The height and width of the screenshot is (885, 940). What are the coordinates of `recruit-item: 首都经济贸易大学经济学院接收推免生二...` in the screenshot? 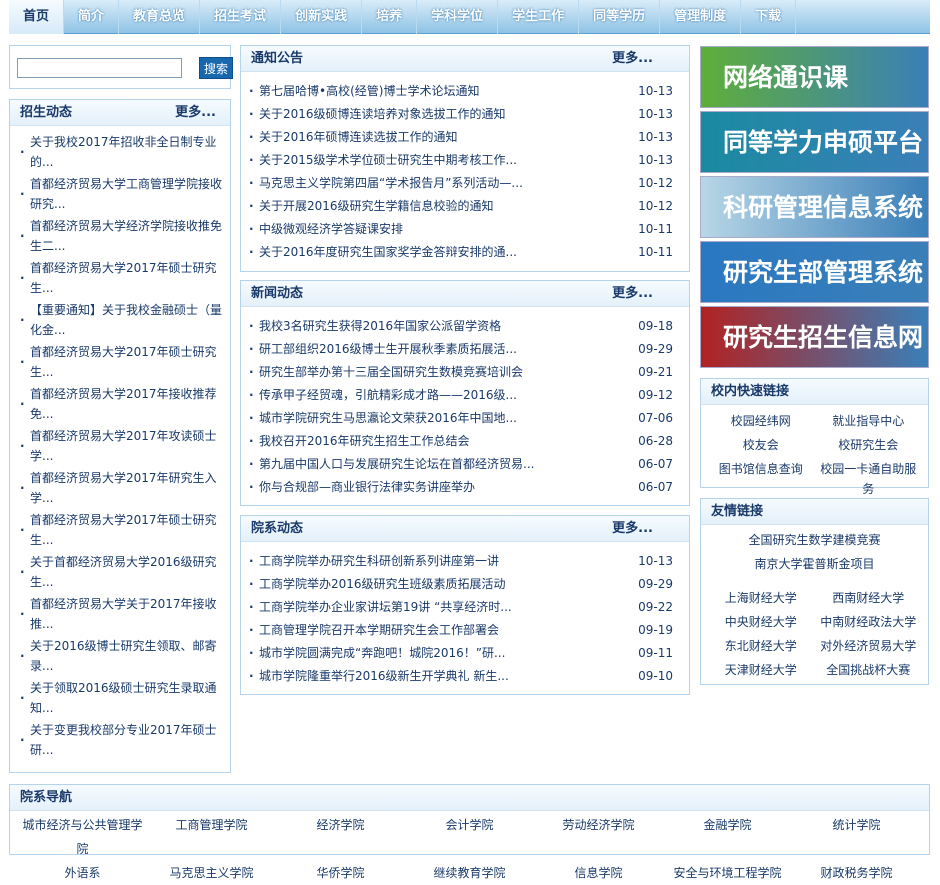 It's located at (121, 237).